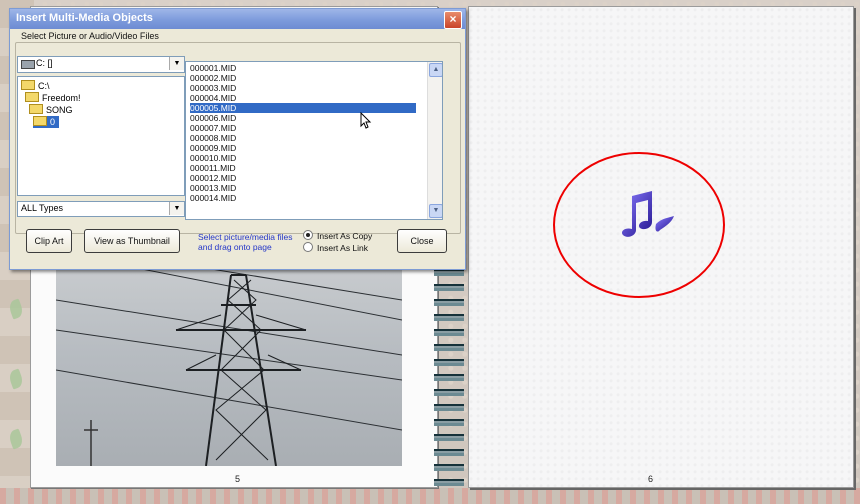 The width and height of the screenshot is (860, 504). I want to click on insert-as-link-label: Insert As Link, so click(343, 248).